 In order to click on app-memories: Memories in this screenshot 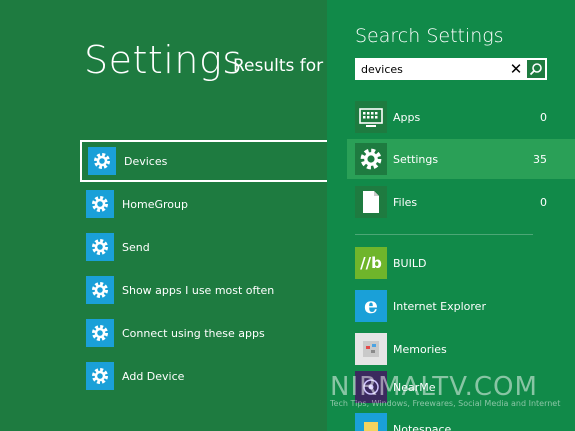, I will do `click(465, 349)`.